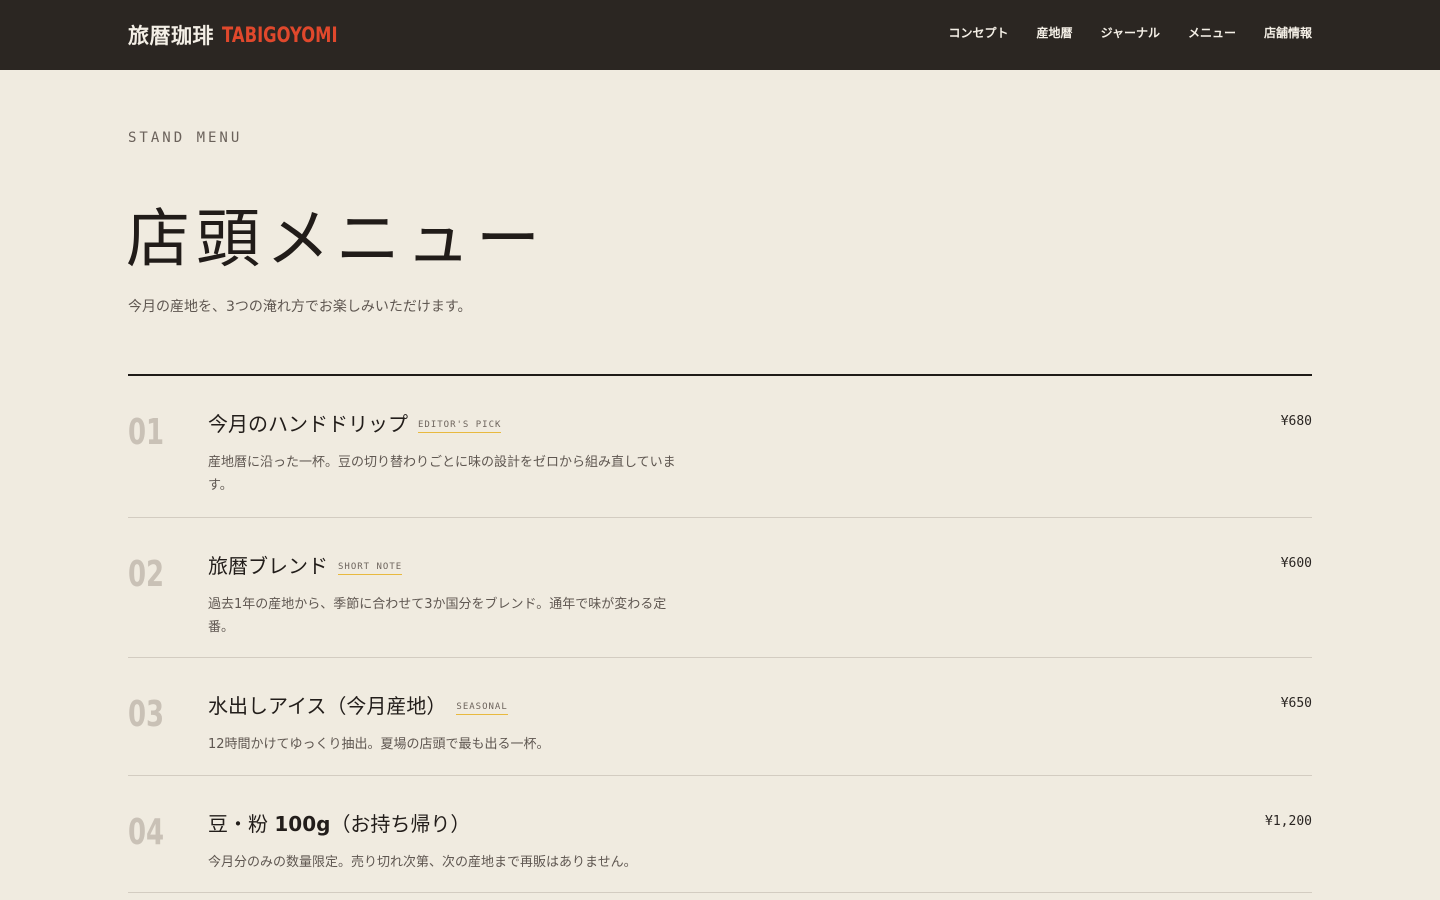 The image size is (1440, 900). Describe the element at coordinates (268, 566) in the screenshot. I see `menu-item-name: 旅暦ブレンド` at that location.